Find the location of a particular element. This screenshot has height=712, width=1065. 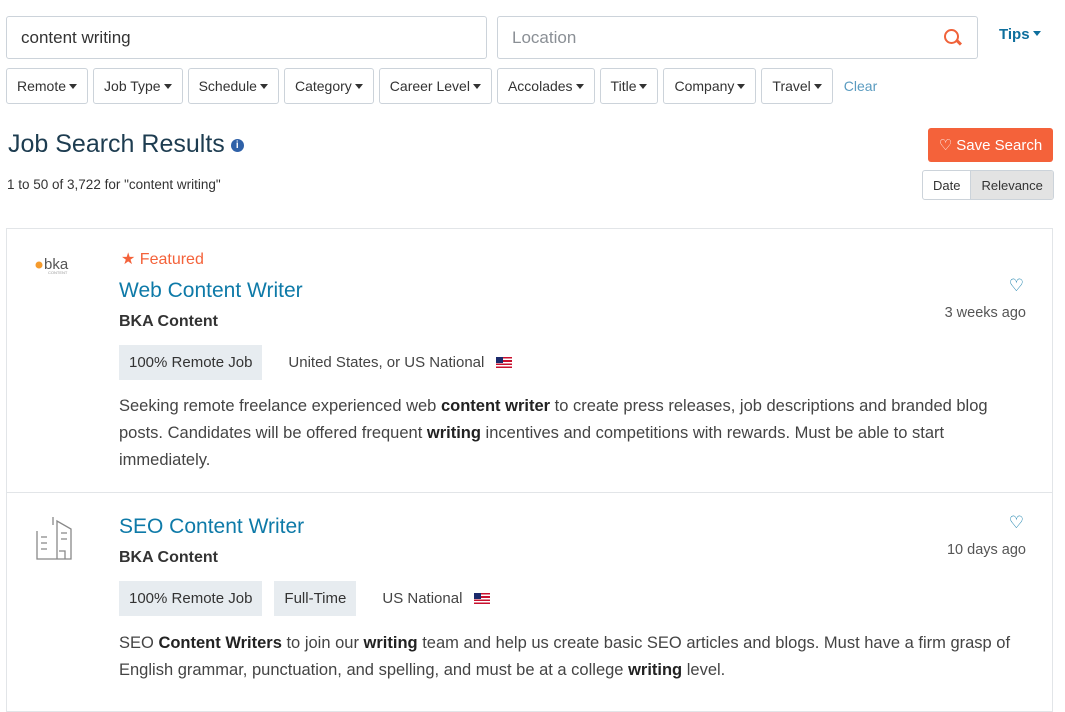

job-title-link: SEO Content Writer is located at coordinates (211, 527).